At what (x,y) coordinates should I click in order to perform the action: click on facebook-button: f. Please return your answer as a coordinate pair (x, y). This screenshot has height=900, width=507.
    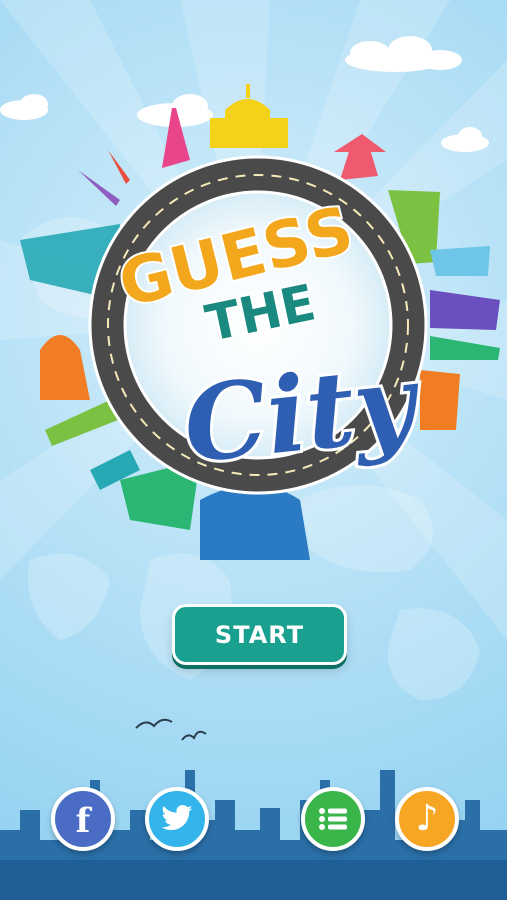
    Looking at the image, I should click on (83, 819).